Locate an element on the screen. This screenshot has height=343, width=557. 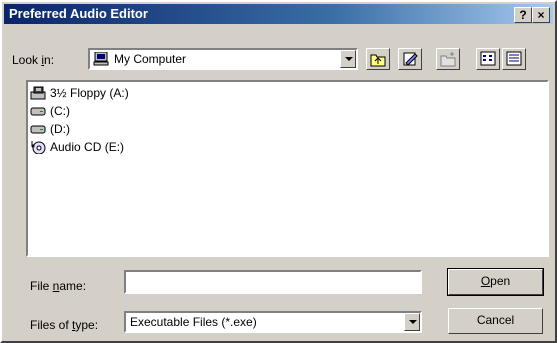
new-folder-icon is located at coordinates (448, 60).